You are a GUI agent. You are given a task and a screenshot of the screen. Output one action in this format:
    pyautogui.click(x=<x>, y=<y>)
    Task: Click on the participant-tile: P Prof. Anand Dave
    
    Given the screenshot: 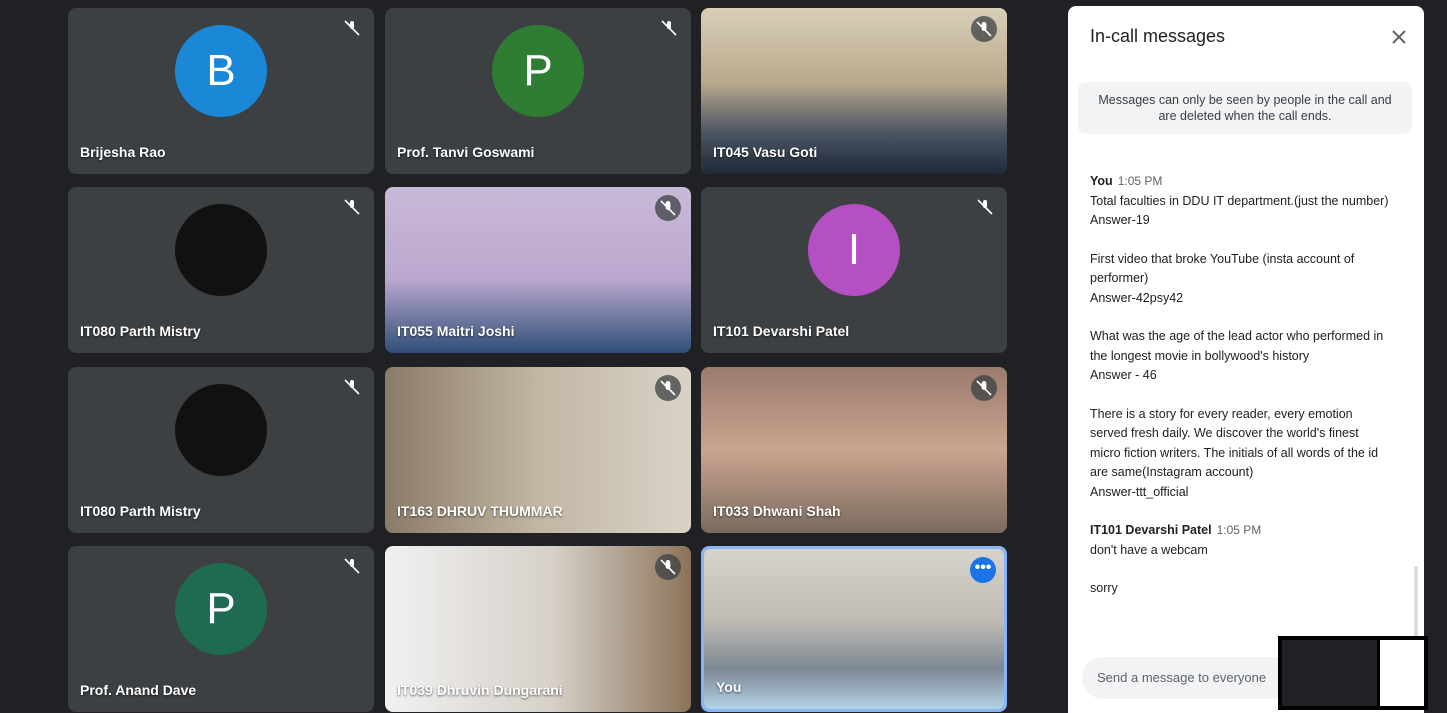 What is the action you would take?
    pyautogui.click(x=221, y=629)
    